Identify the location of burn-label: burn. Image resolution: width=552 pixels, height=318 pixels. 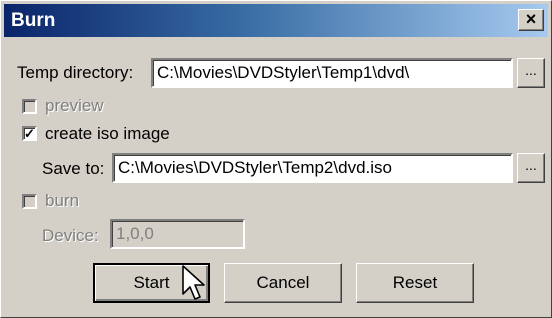
(62, 200).